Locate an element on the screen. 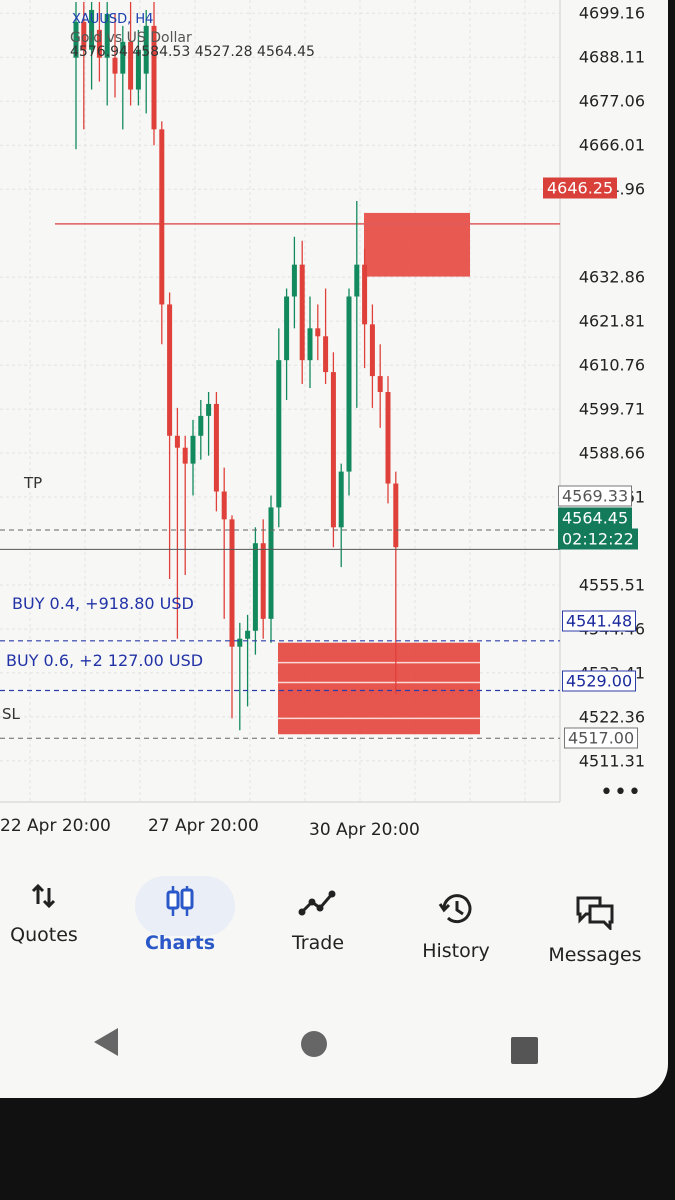  tab-history: History is located at coordinates (456, 927).